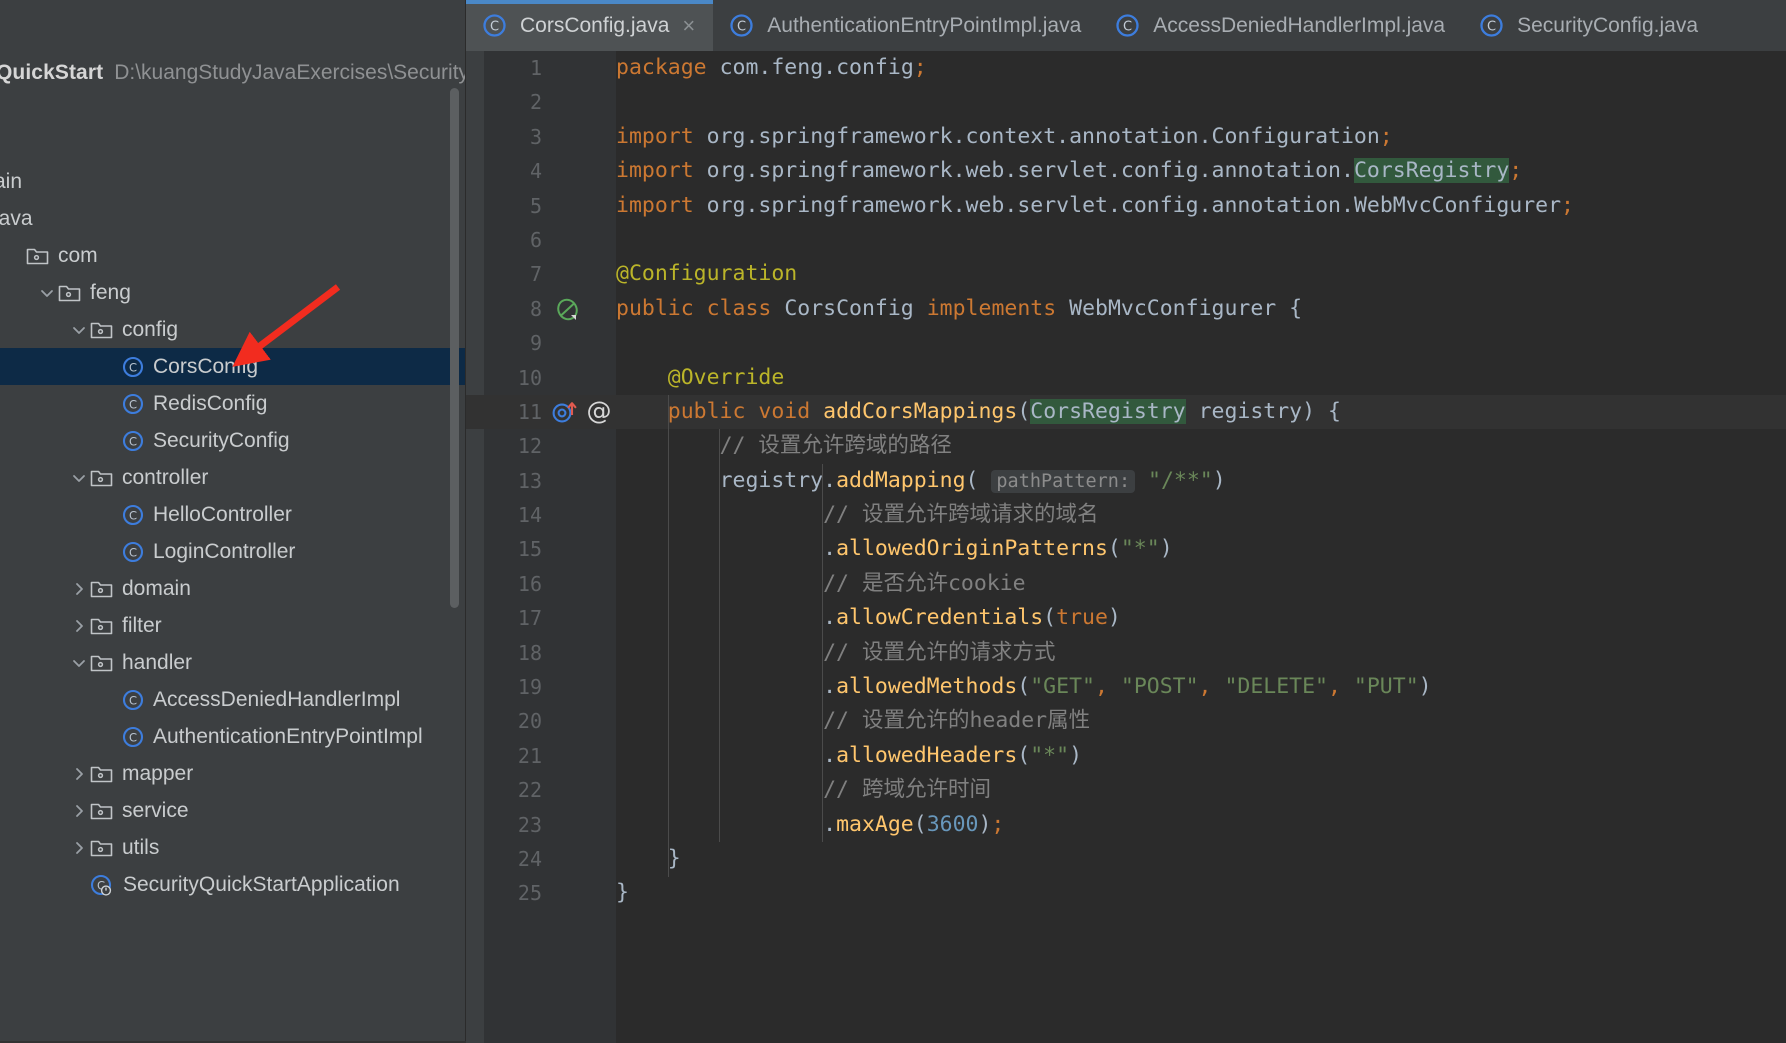  What do you see at coordinates (567, 309) in the screenshot?
I see `spring-bean-icon` at bounding box center [567, 309].